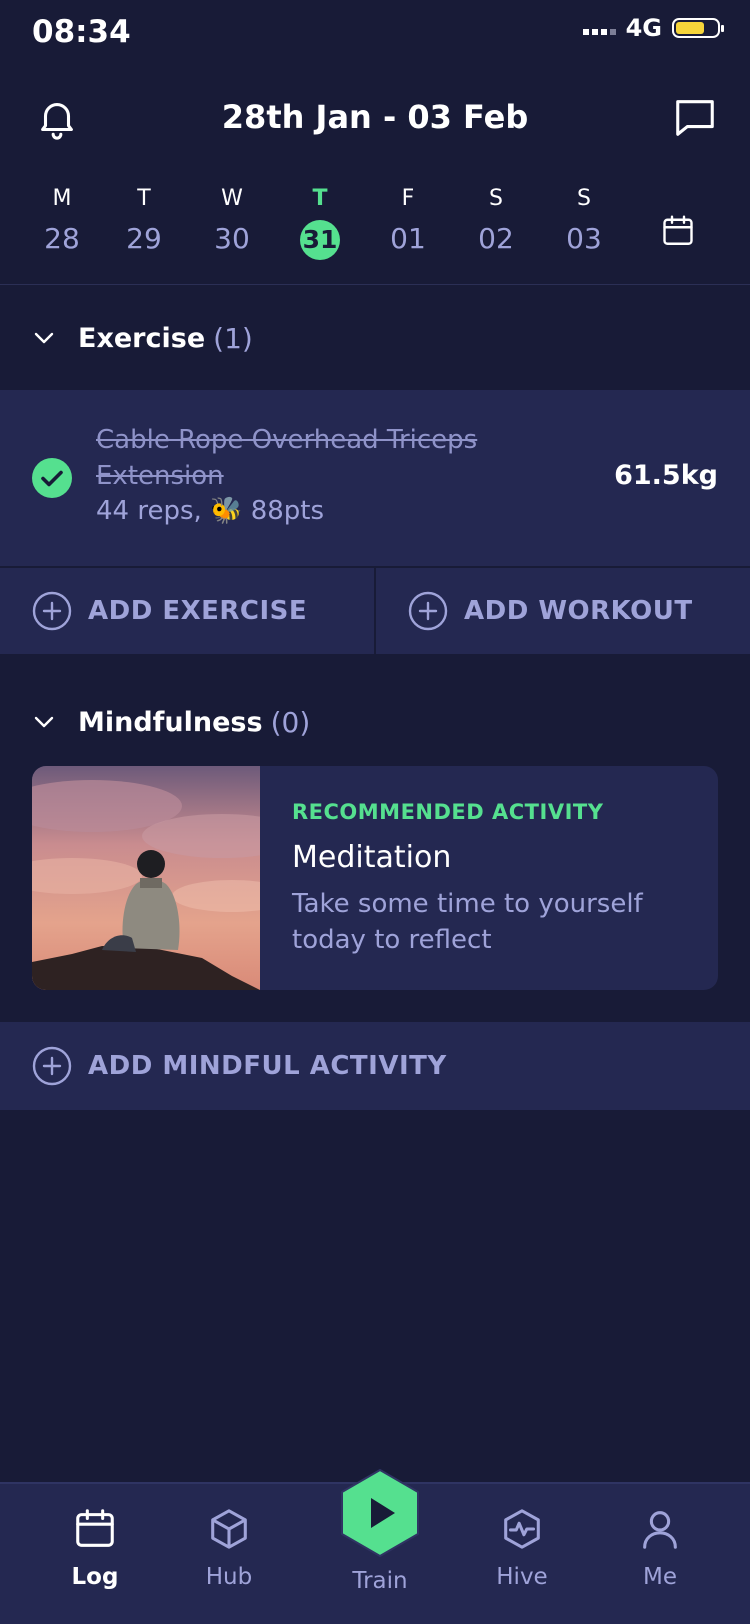 The width and height of the screenshot is (750, 1624). What do you see at coordinates (287, 458) in the screenshot?
I see `exercise-name: Cable Rope Overhead Triceps Extension` at bounding box center [287, 458].